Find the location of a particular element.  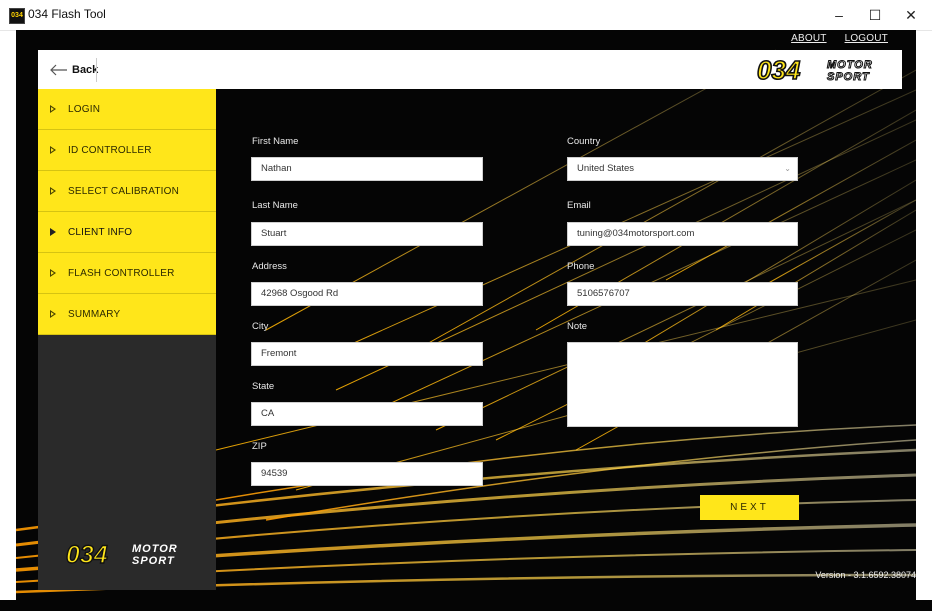

city-field: Fremont is located at coordinates (367, 354).